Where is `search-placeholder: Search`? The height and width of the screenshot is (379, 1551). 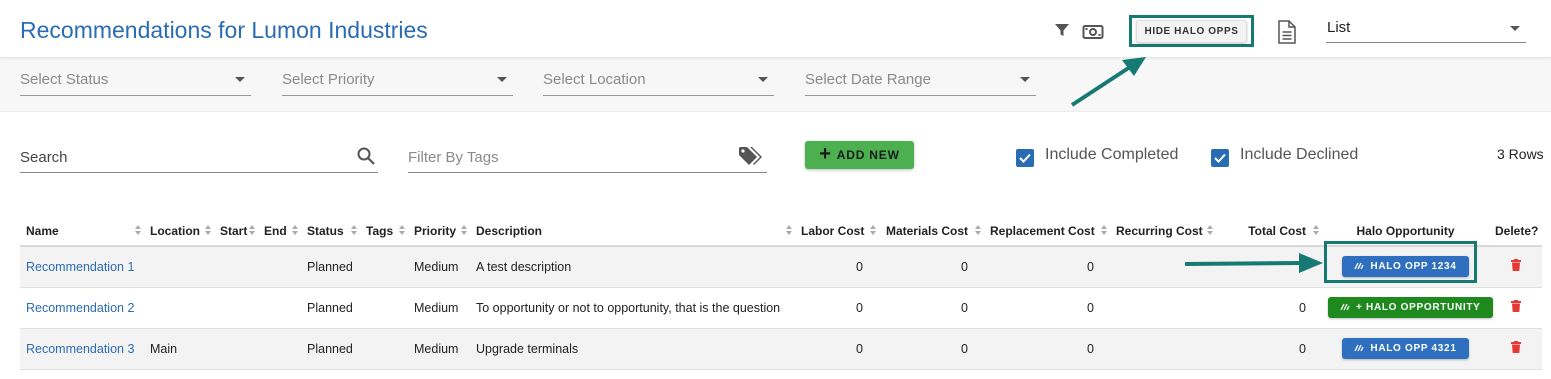
search-placeholder: Search is located at coordinates (44, 157).